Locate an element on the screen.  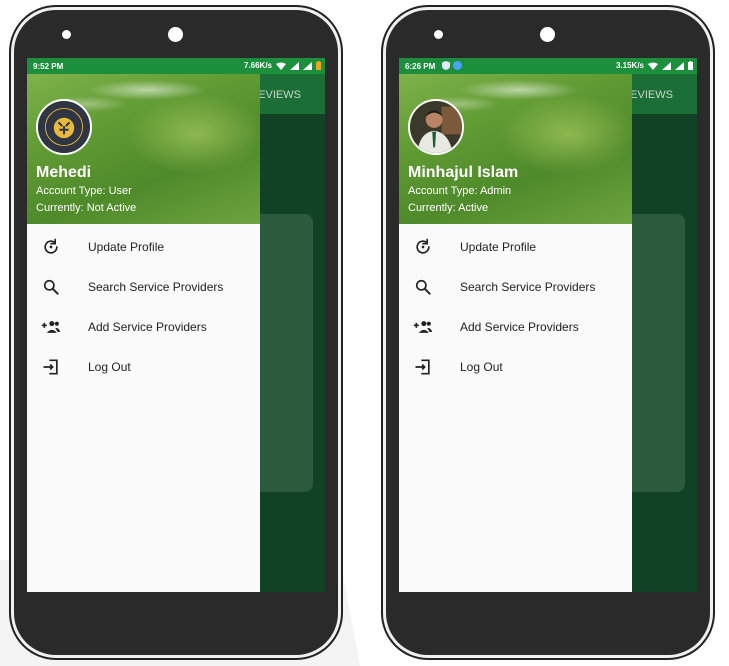
status-right: 7.66K/s is located at coordinates (282, 65).